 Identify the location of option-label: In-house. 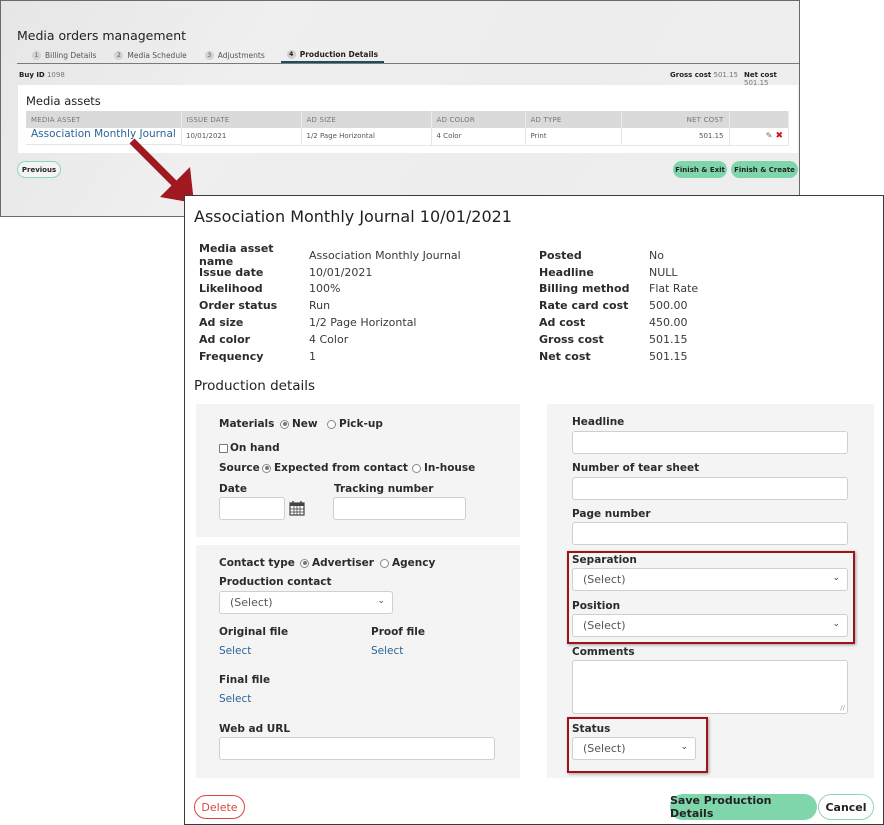
(450, 468).